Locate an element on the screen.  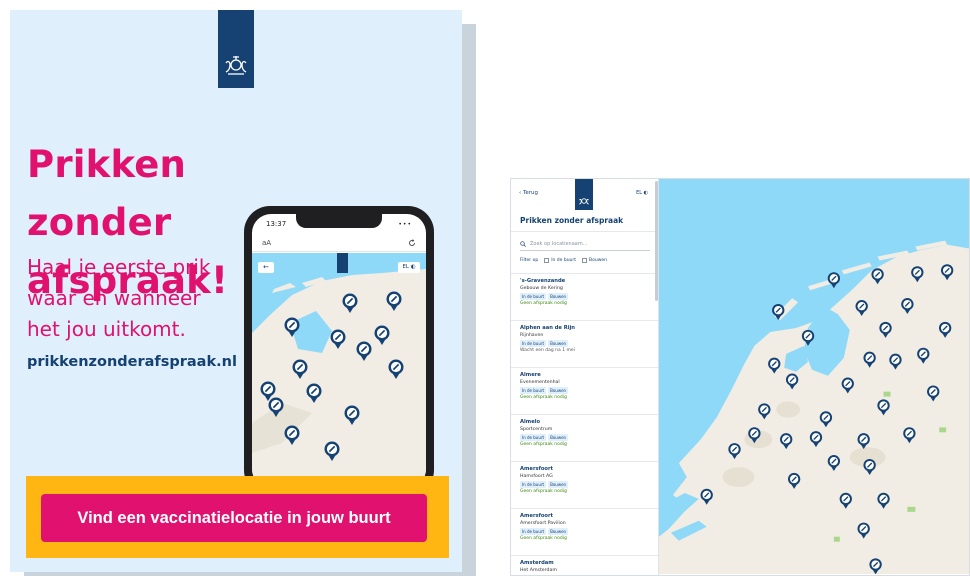
poster-url: prikkenzonderafspraak.nl is located at coordinates (132, 362).